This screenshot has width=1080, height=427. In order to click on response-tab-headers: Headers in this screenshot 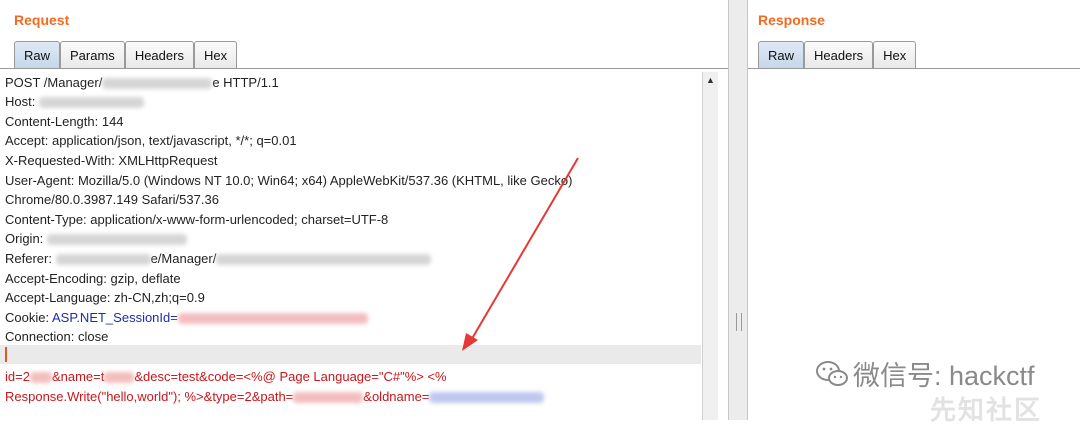, I will do `click(839, 54)`.